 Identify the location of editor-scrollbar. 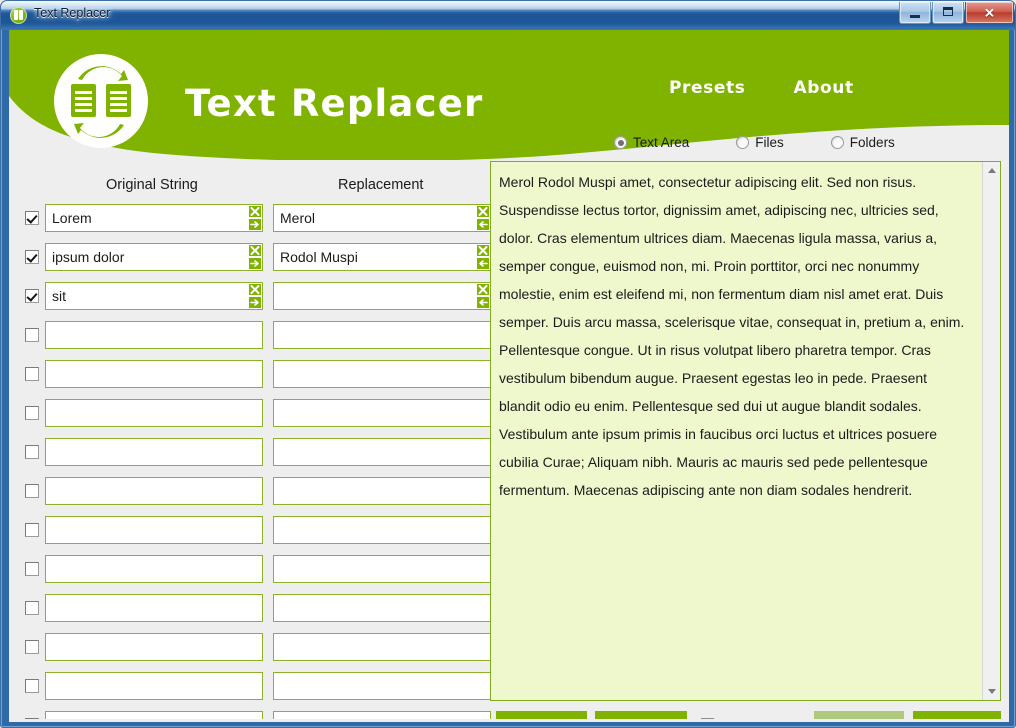
(991, 431).